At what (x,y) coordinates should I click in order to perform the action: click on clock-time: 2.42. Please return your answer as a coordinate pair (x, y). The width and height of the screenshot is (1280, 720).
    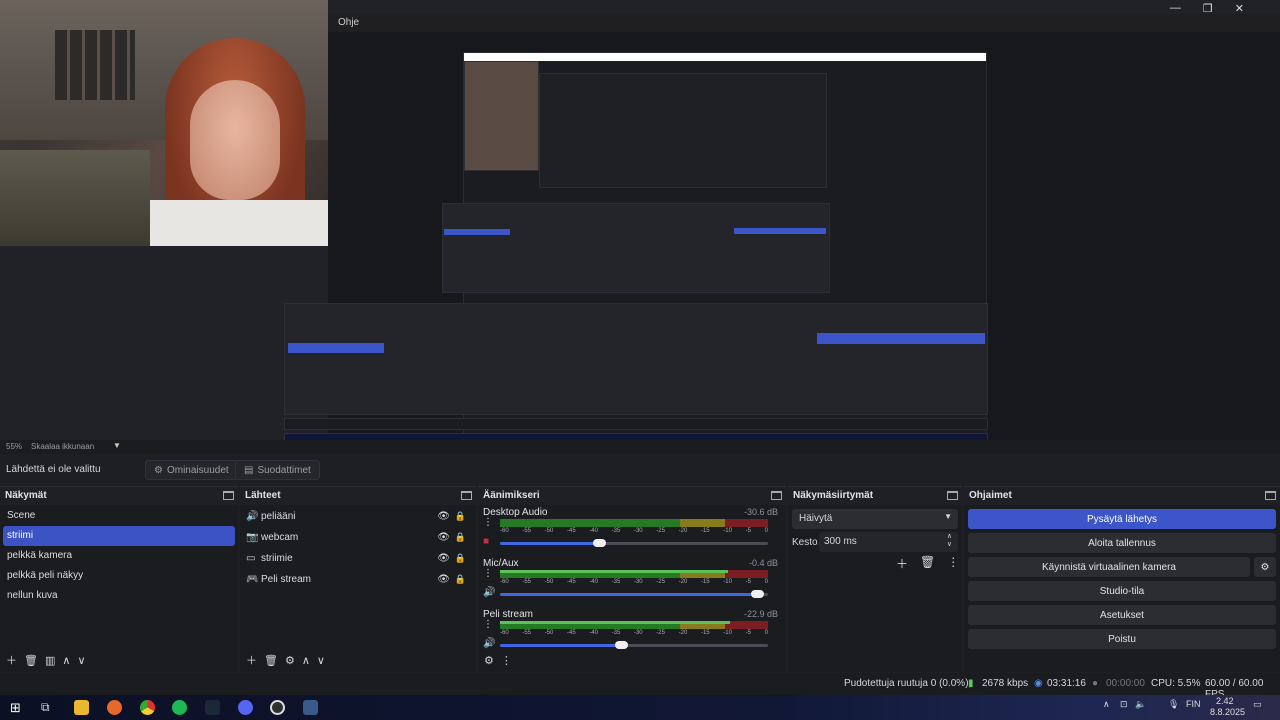
    Looking at the image, I should click on (1225, 701).